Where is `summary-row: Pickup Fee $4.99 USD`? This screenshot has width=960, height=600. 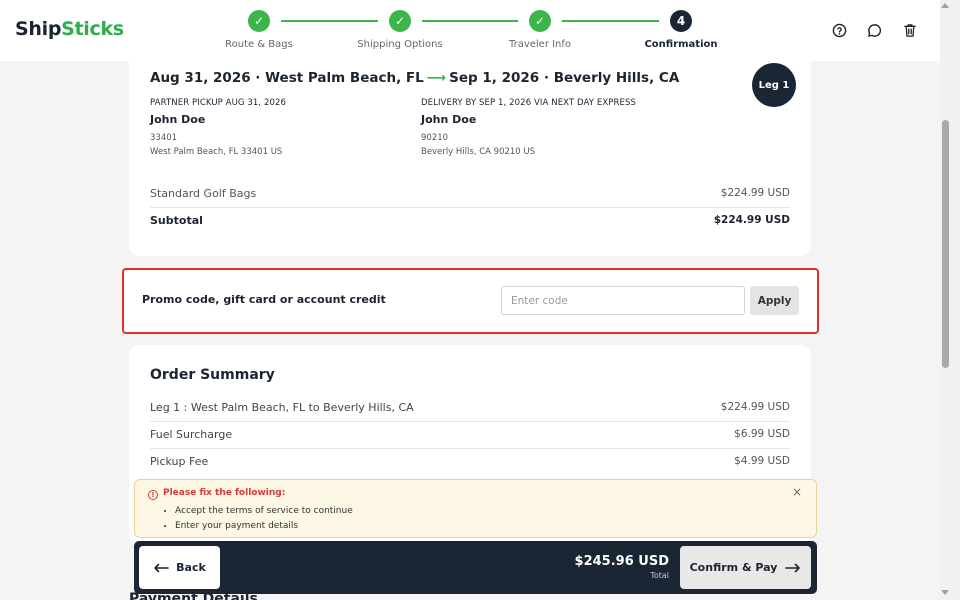
summary-row: Pickup Fee $4.99 USD is located at coordinates (470, 461).